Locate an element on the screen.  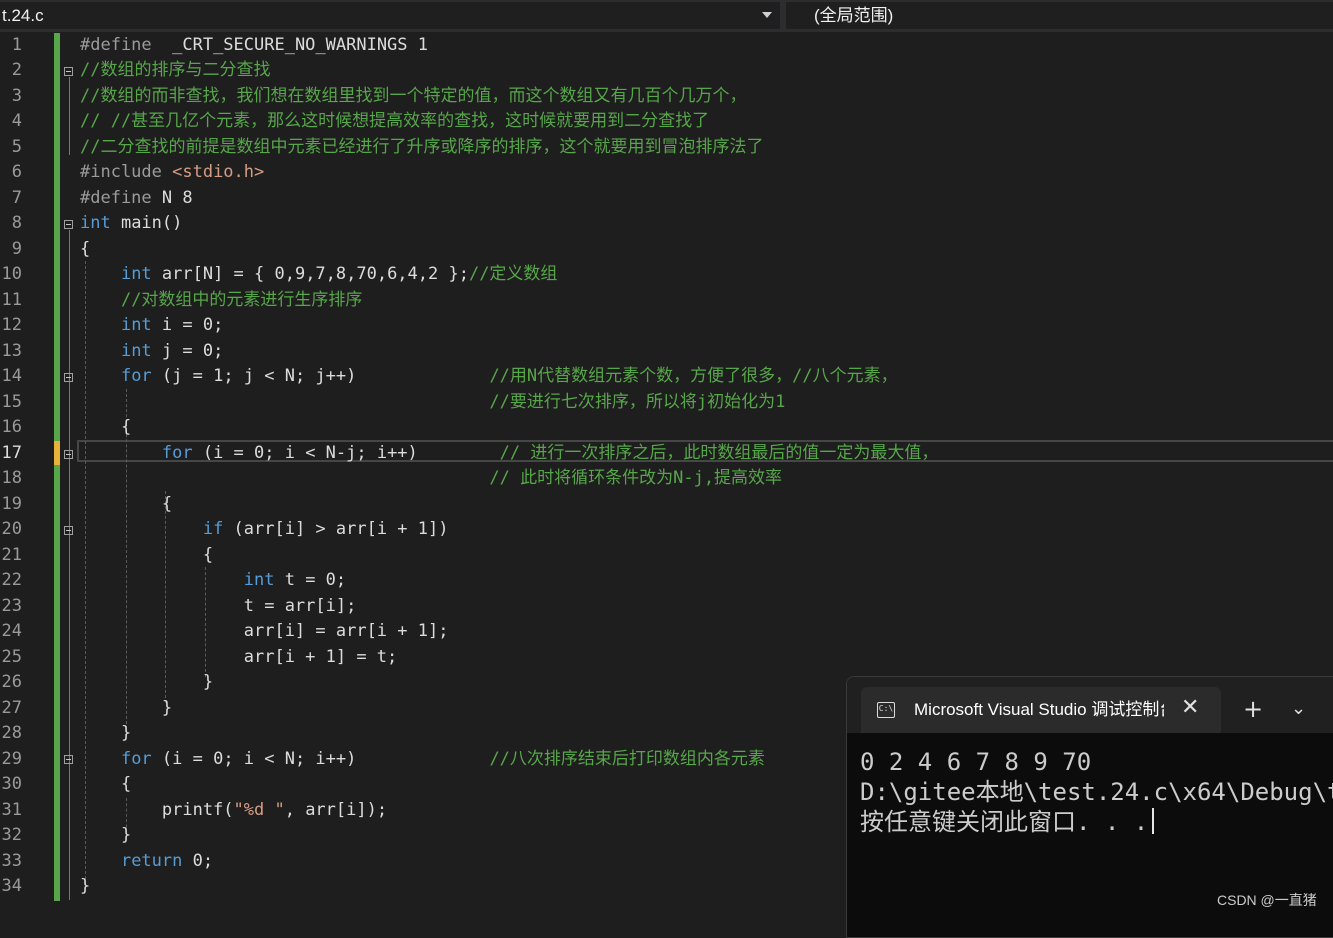
console-tab: C:\ Microsoft Visual Studio 调试控制台 ✕ is located at coordinates (1041, 710).